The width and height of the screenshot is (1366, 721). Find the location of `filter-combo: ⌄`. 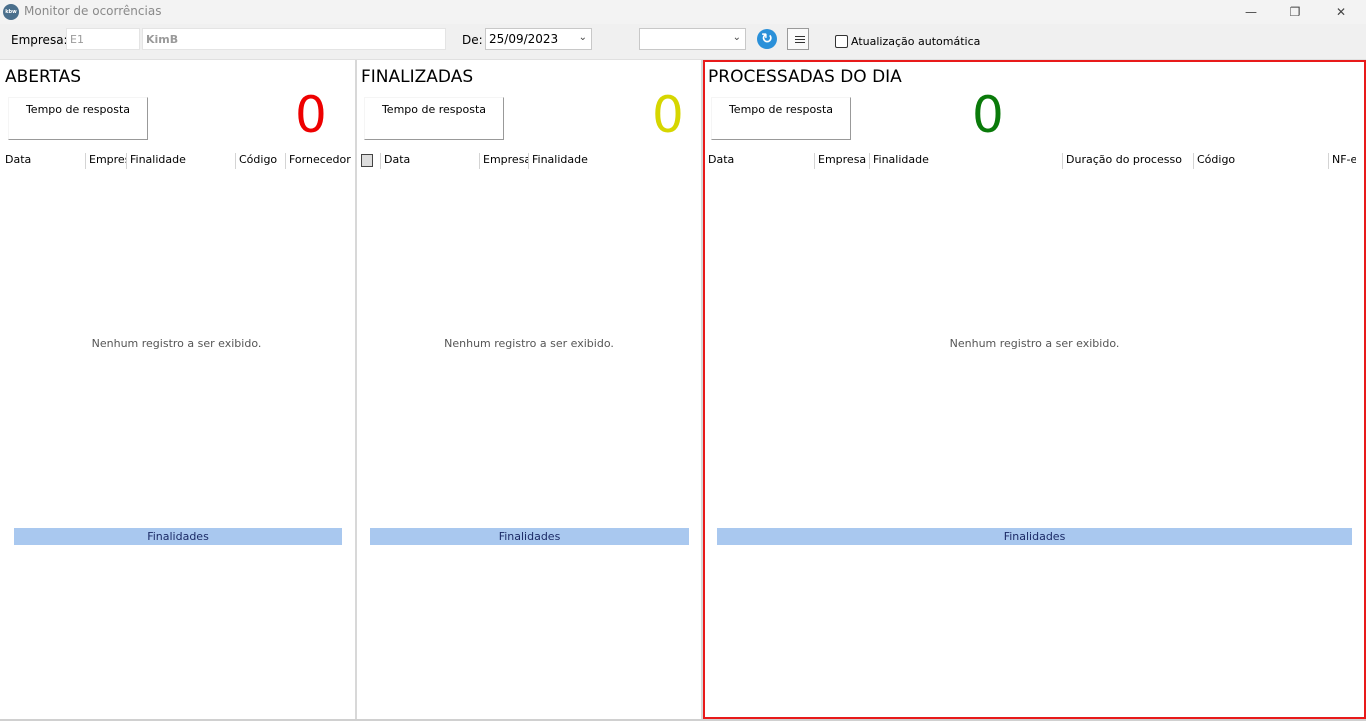

filter-combo: ⌄ is located at coordinates (692, 39).